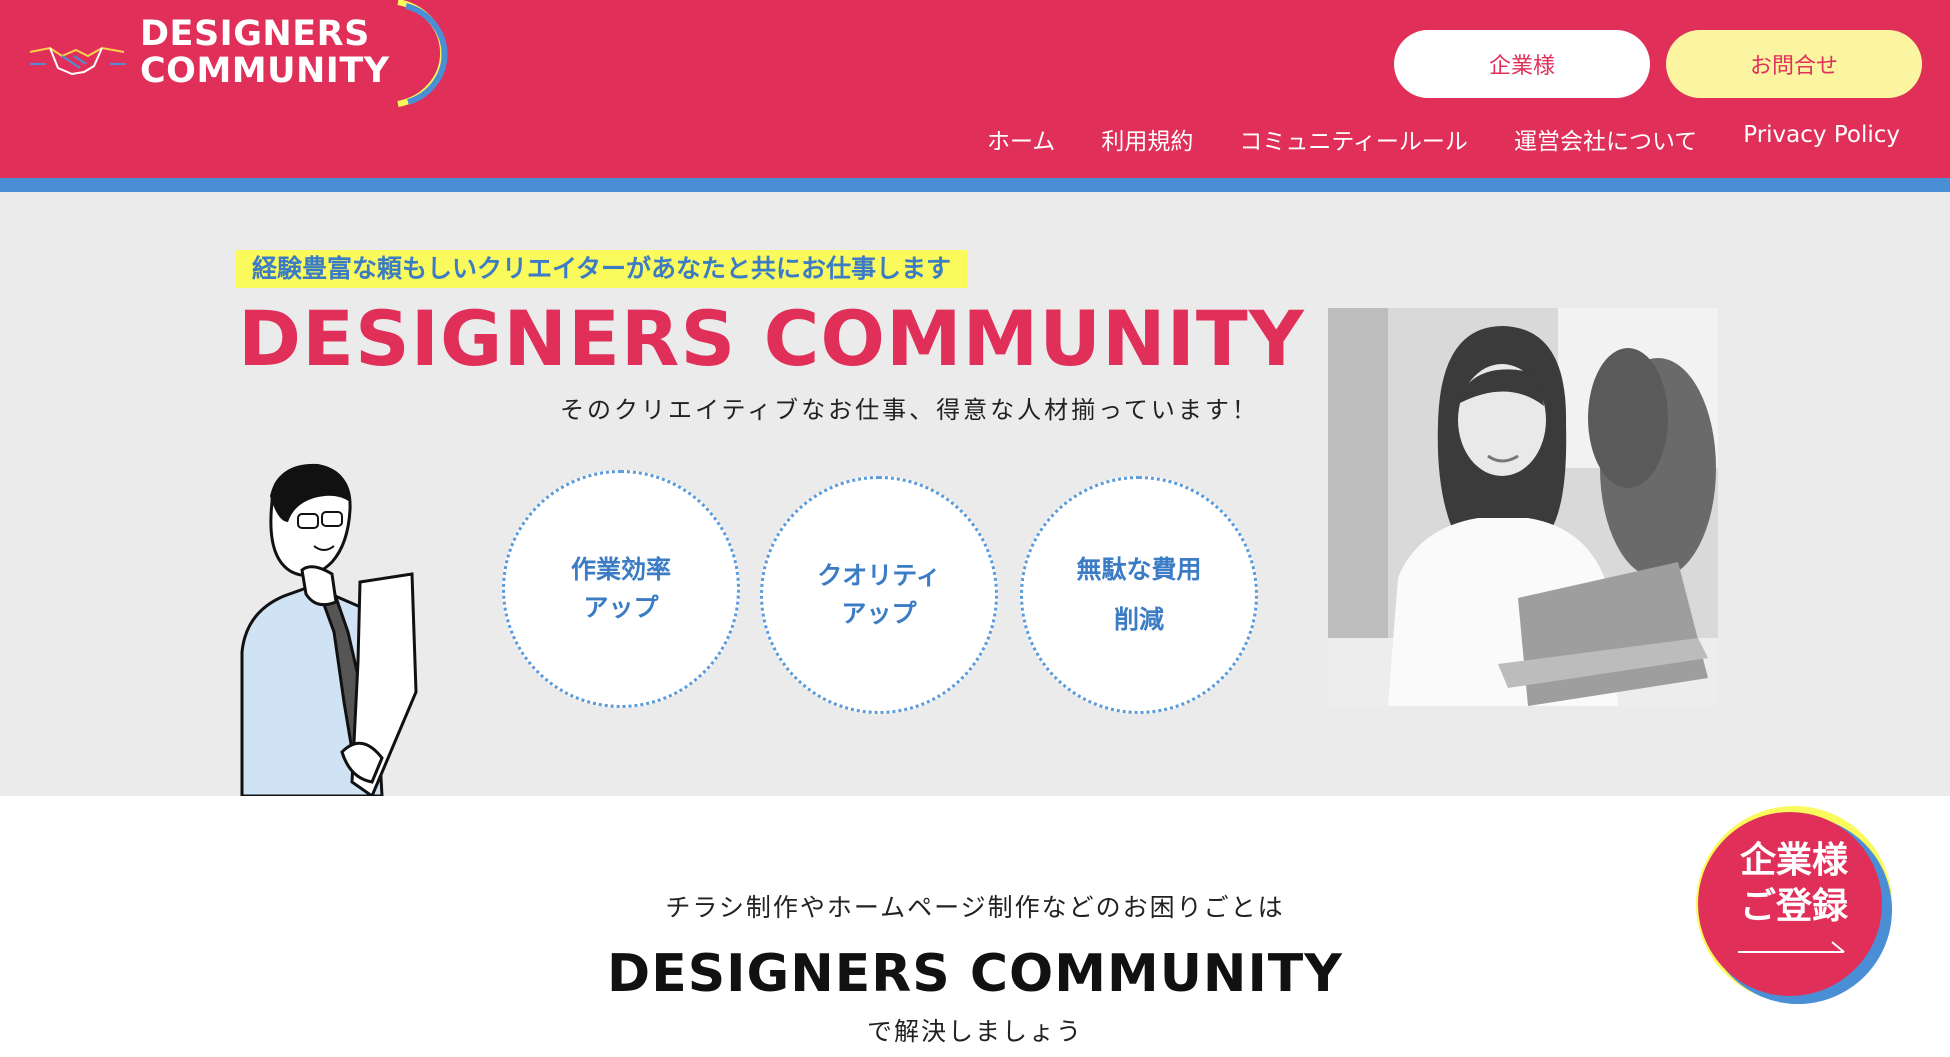  Describe the element at coordinates (909, 410) in the screenshot. I see `hero-subtitle: そのクリエイティブなお仕事、得意な人材揃っています！` at that location.